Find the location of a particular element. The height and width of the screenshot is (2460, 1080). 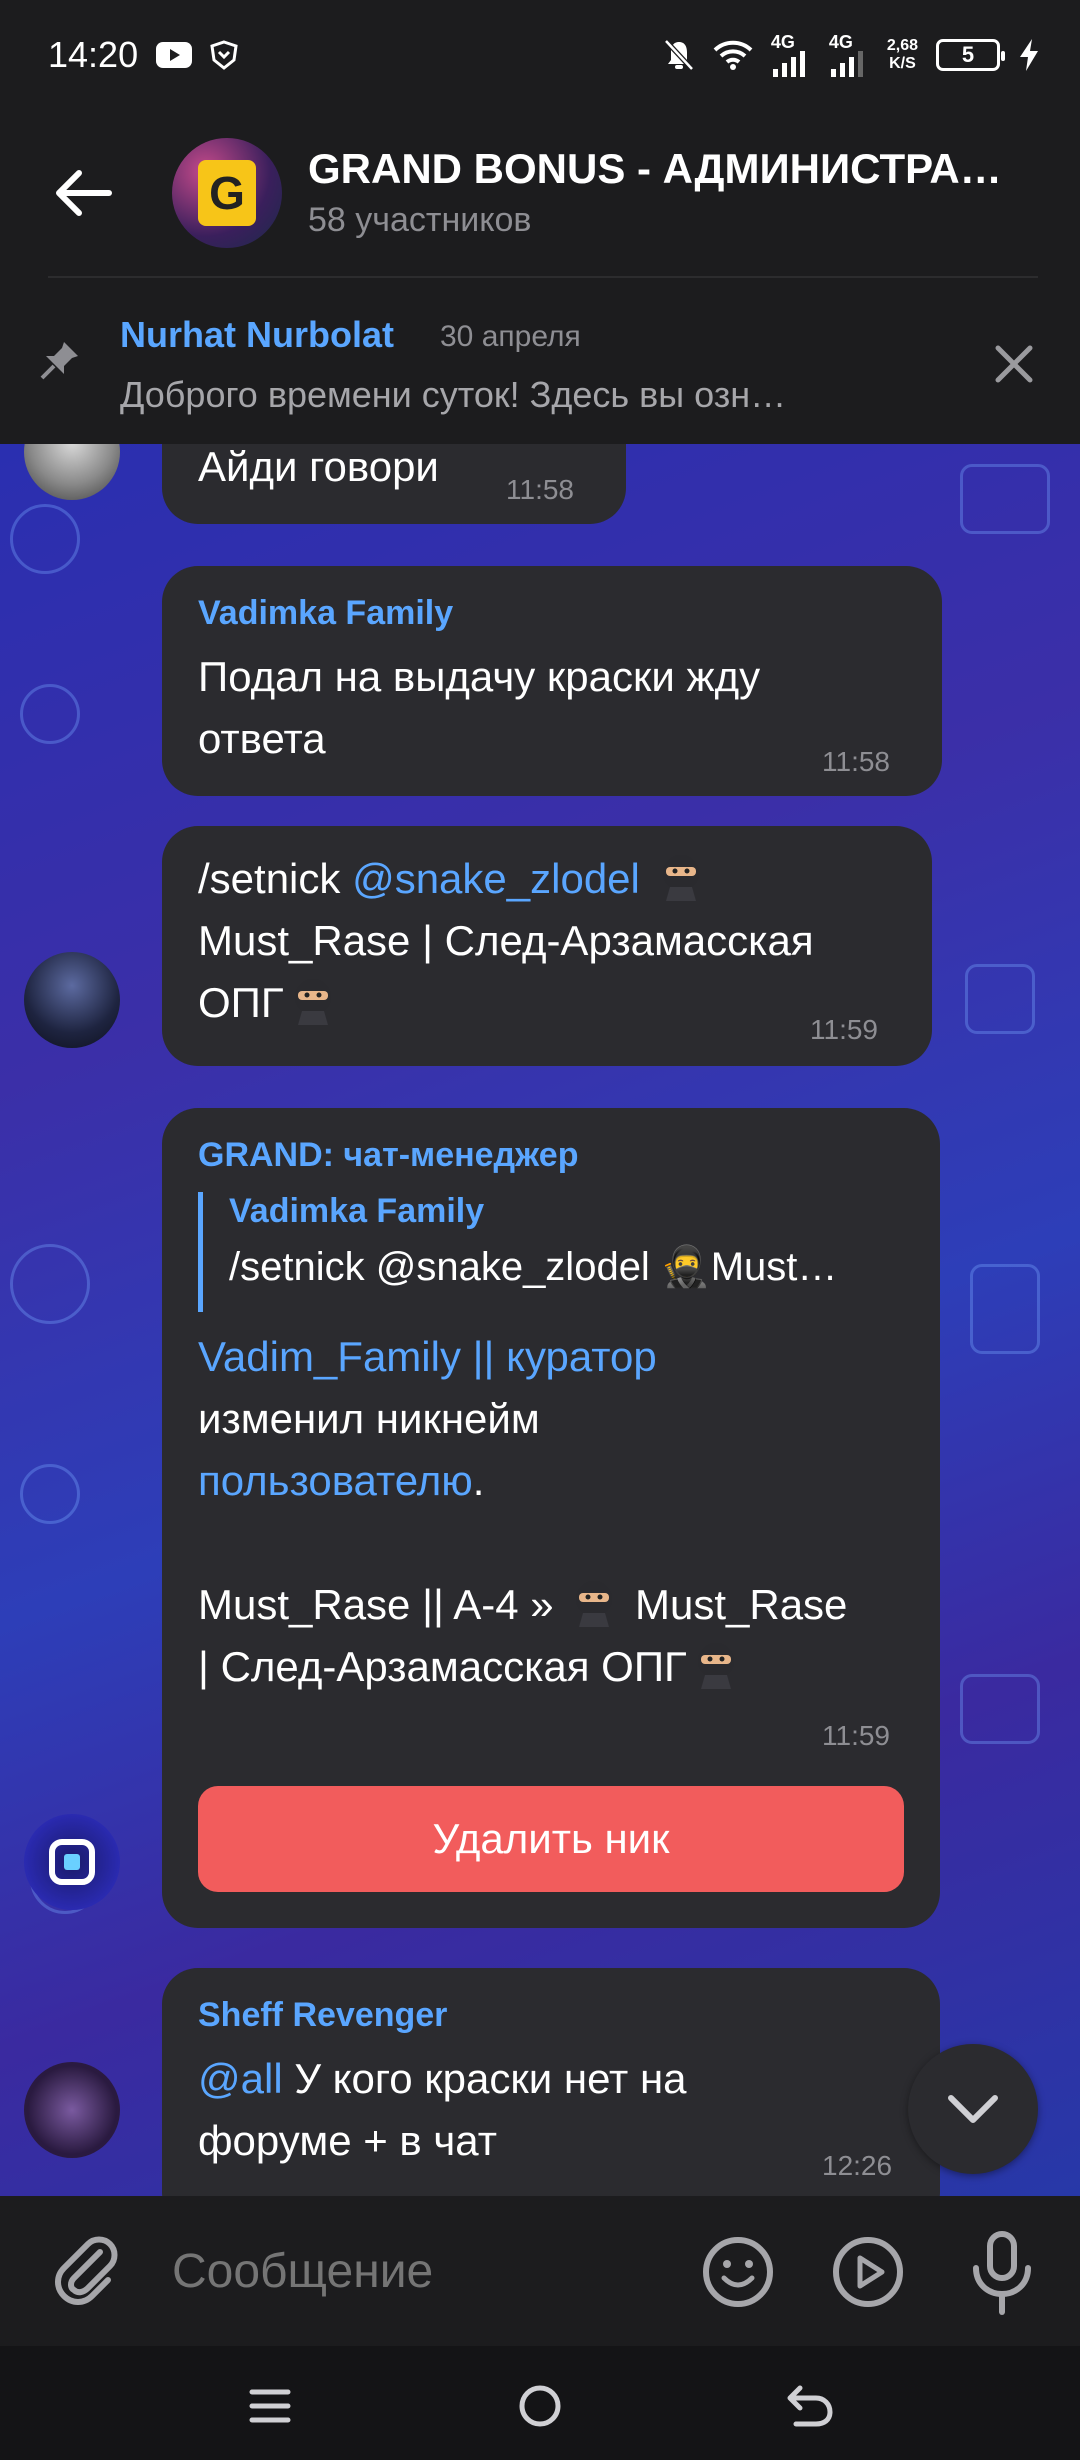

message-author: Vadimka Family is located at coordinates (326, 613).